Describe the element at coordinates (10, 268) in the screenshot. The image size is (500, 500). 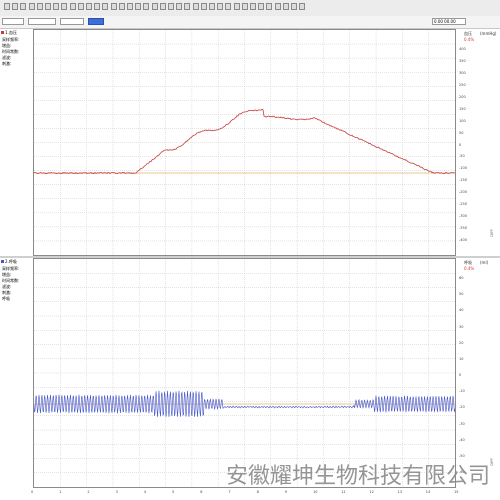
I see `channel2-info-0: 采样频率:` at that location.